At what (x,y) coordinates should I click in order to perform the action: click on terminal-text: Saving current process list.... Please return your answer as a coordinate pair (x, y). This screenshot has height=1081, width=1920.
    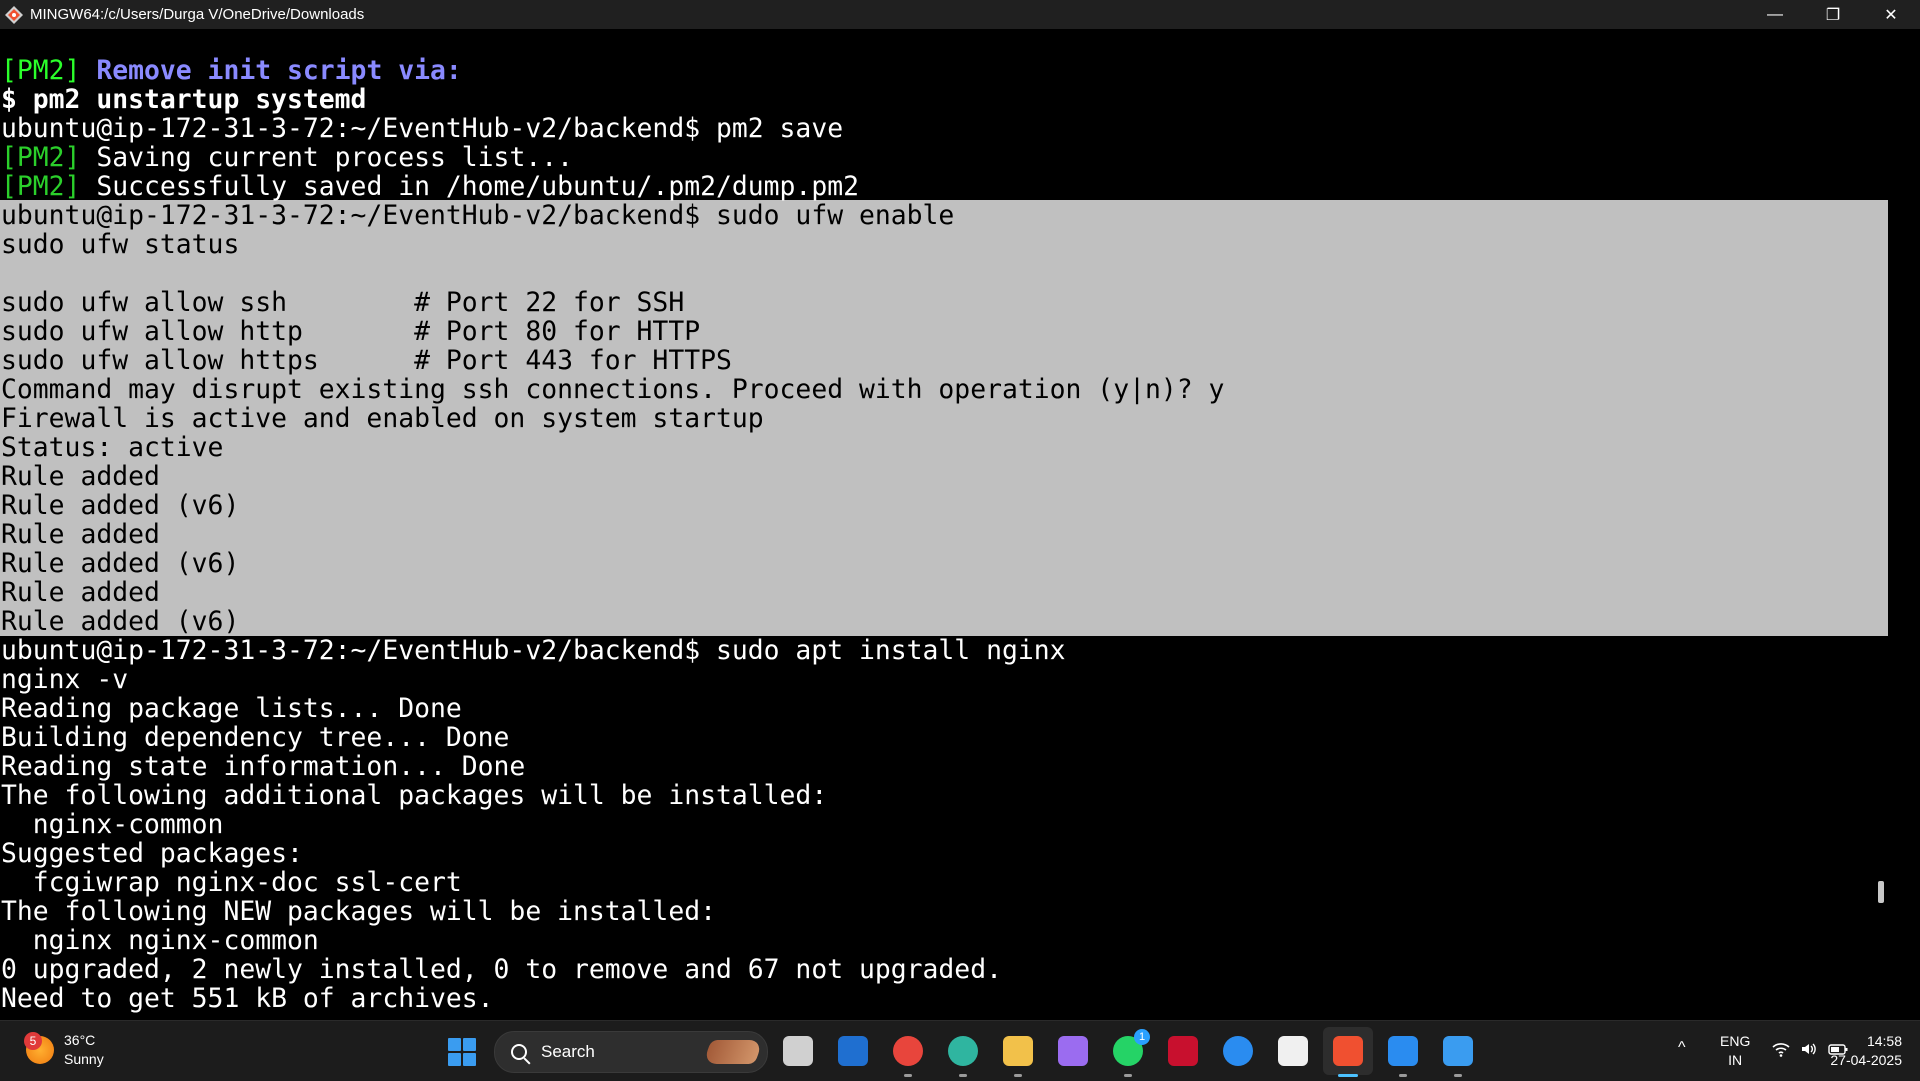
    Looking at the image, I should click on (326, 157).